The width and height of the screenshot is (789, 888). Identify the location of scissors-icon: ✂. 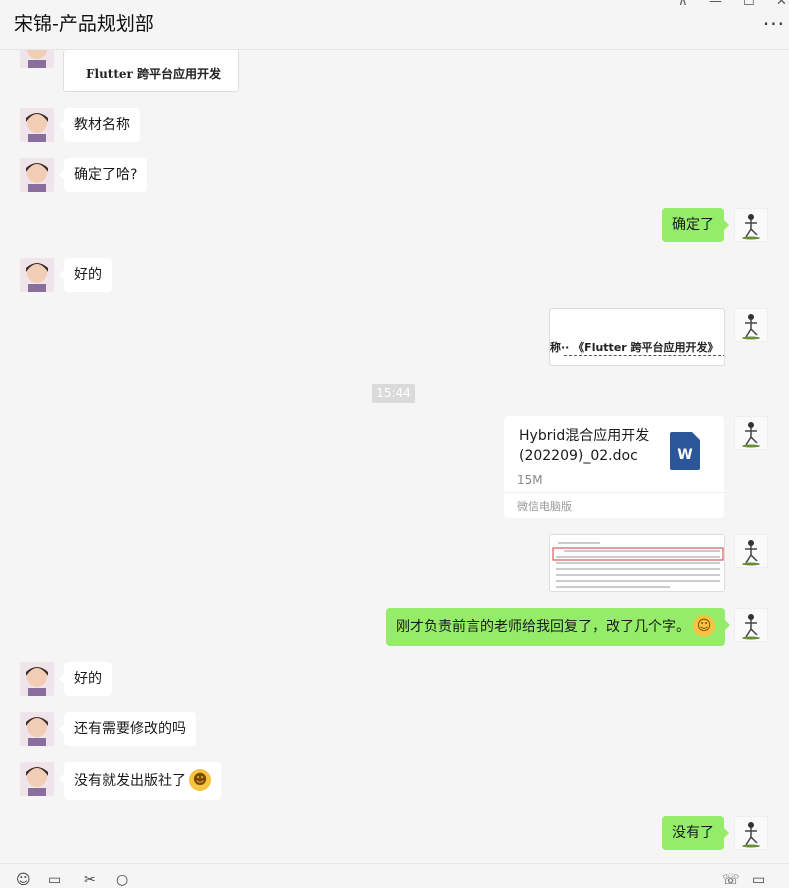
(90, 880).